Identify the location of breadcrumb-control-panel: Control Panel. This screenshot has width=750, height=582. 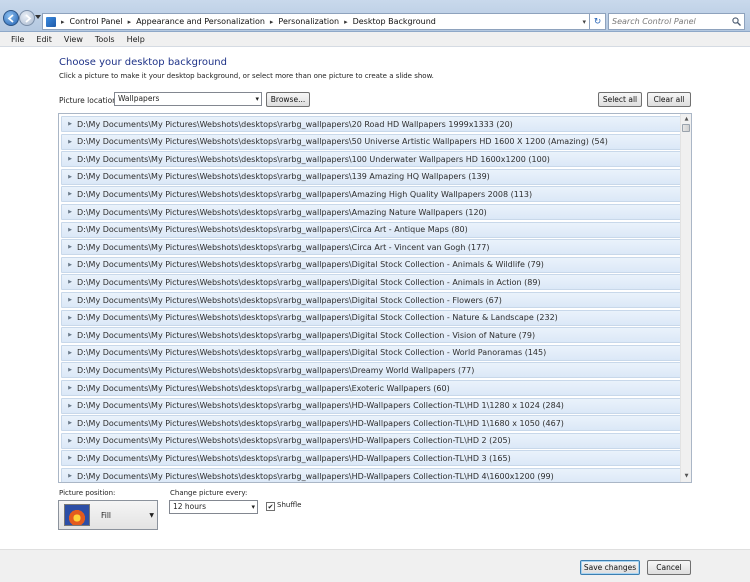
(96, 21).